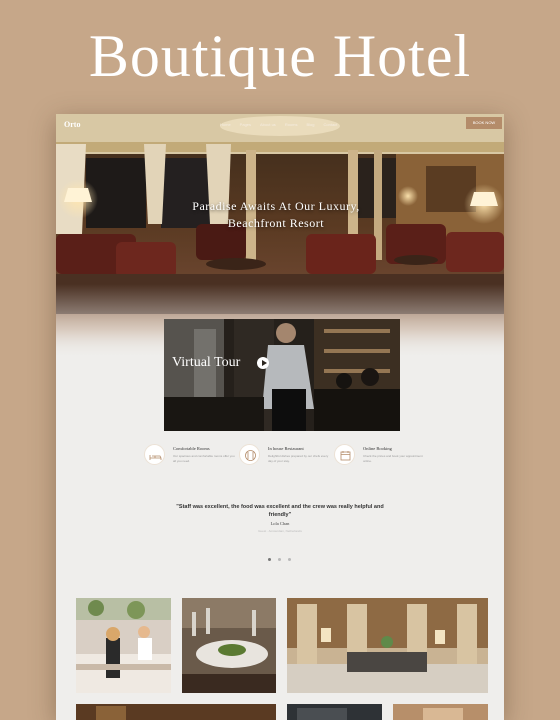 This screenshot has height=720, width=560. I want to click on nav-link-blog: Blog, so click(310, 124).